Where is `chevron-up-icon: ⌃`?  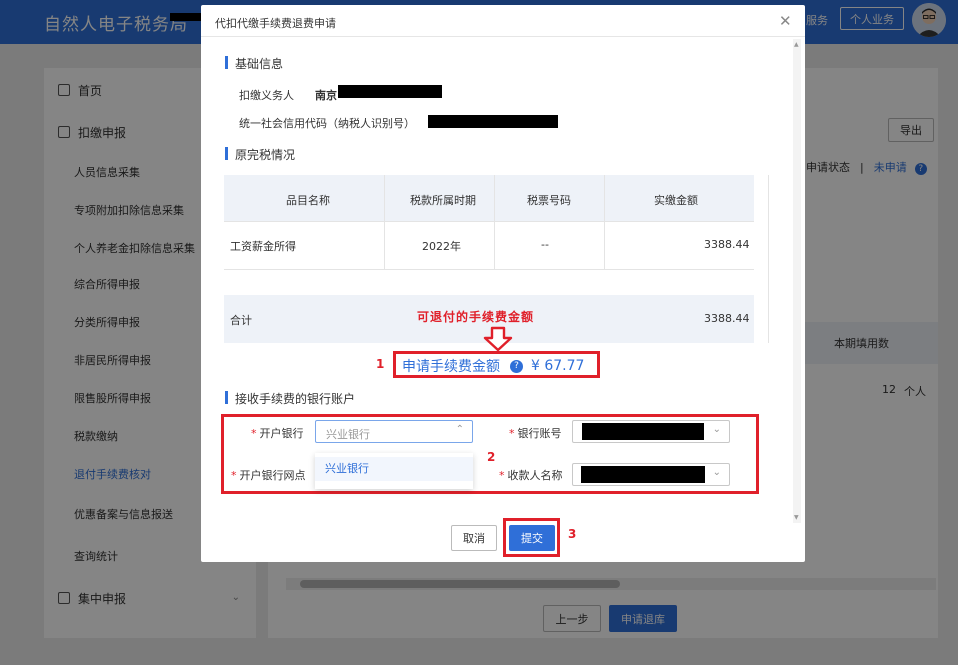 chevron-up-icon: ⌃ is located at coordinates (459, 429).